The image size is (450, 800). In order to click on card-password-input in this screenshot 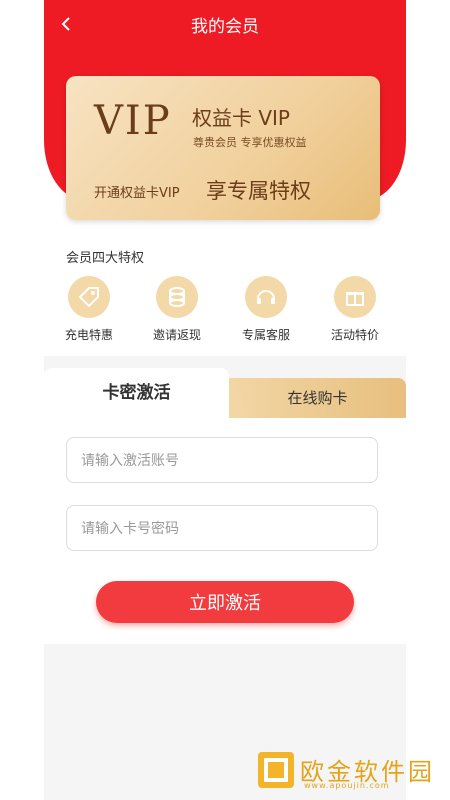, I will do `click(222, 528)`.